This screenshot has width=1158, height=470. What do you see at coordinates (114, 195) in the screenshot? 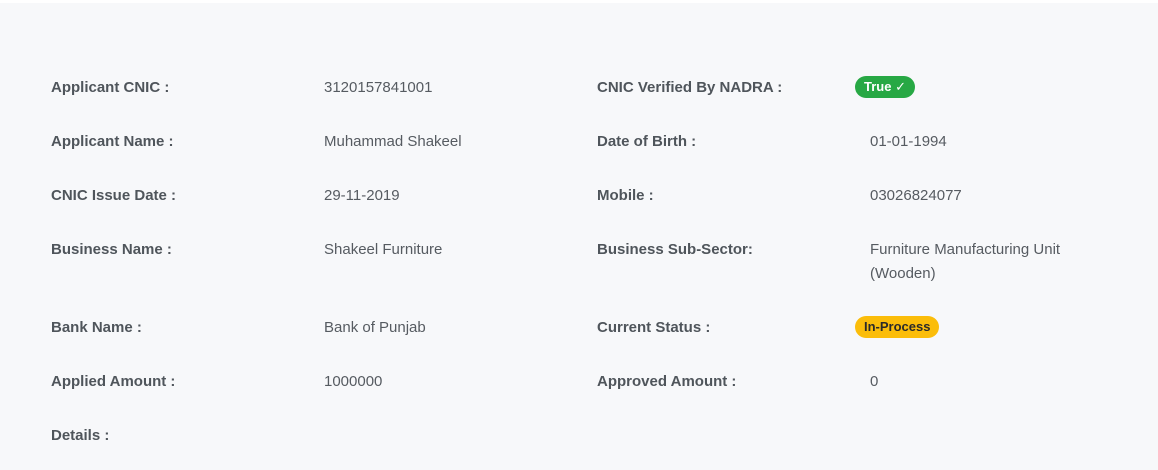
I see `cnic-issue-date-label: CNIC Issue Date :` at bounding box center [114, 195].